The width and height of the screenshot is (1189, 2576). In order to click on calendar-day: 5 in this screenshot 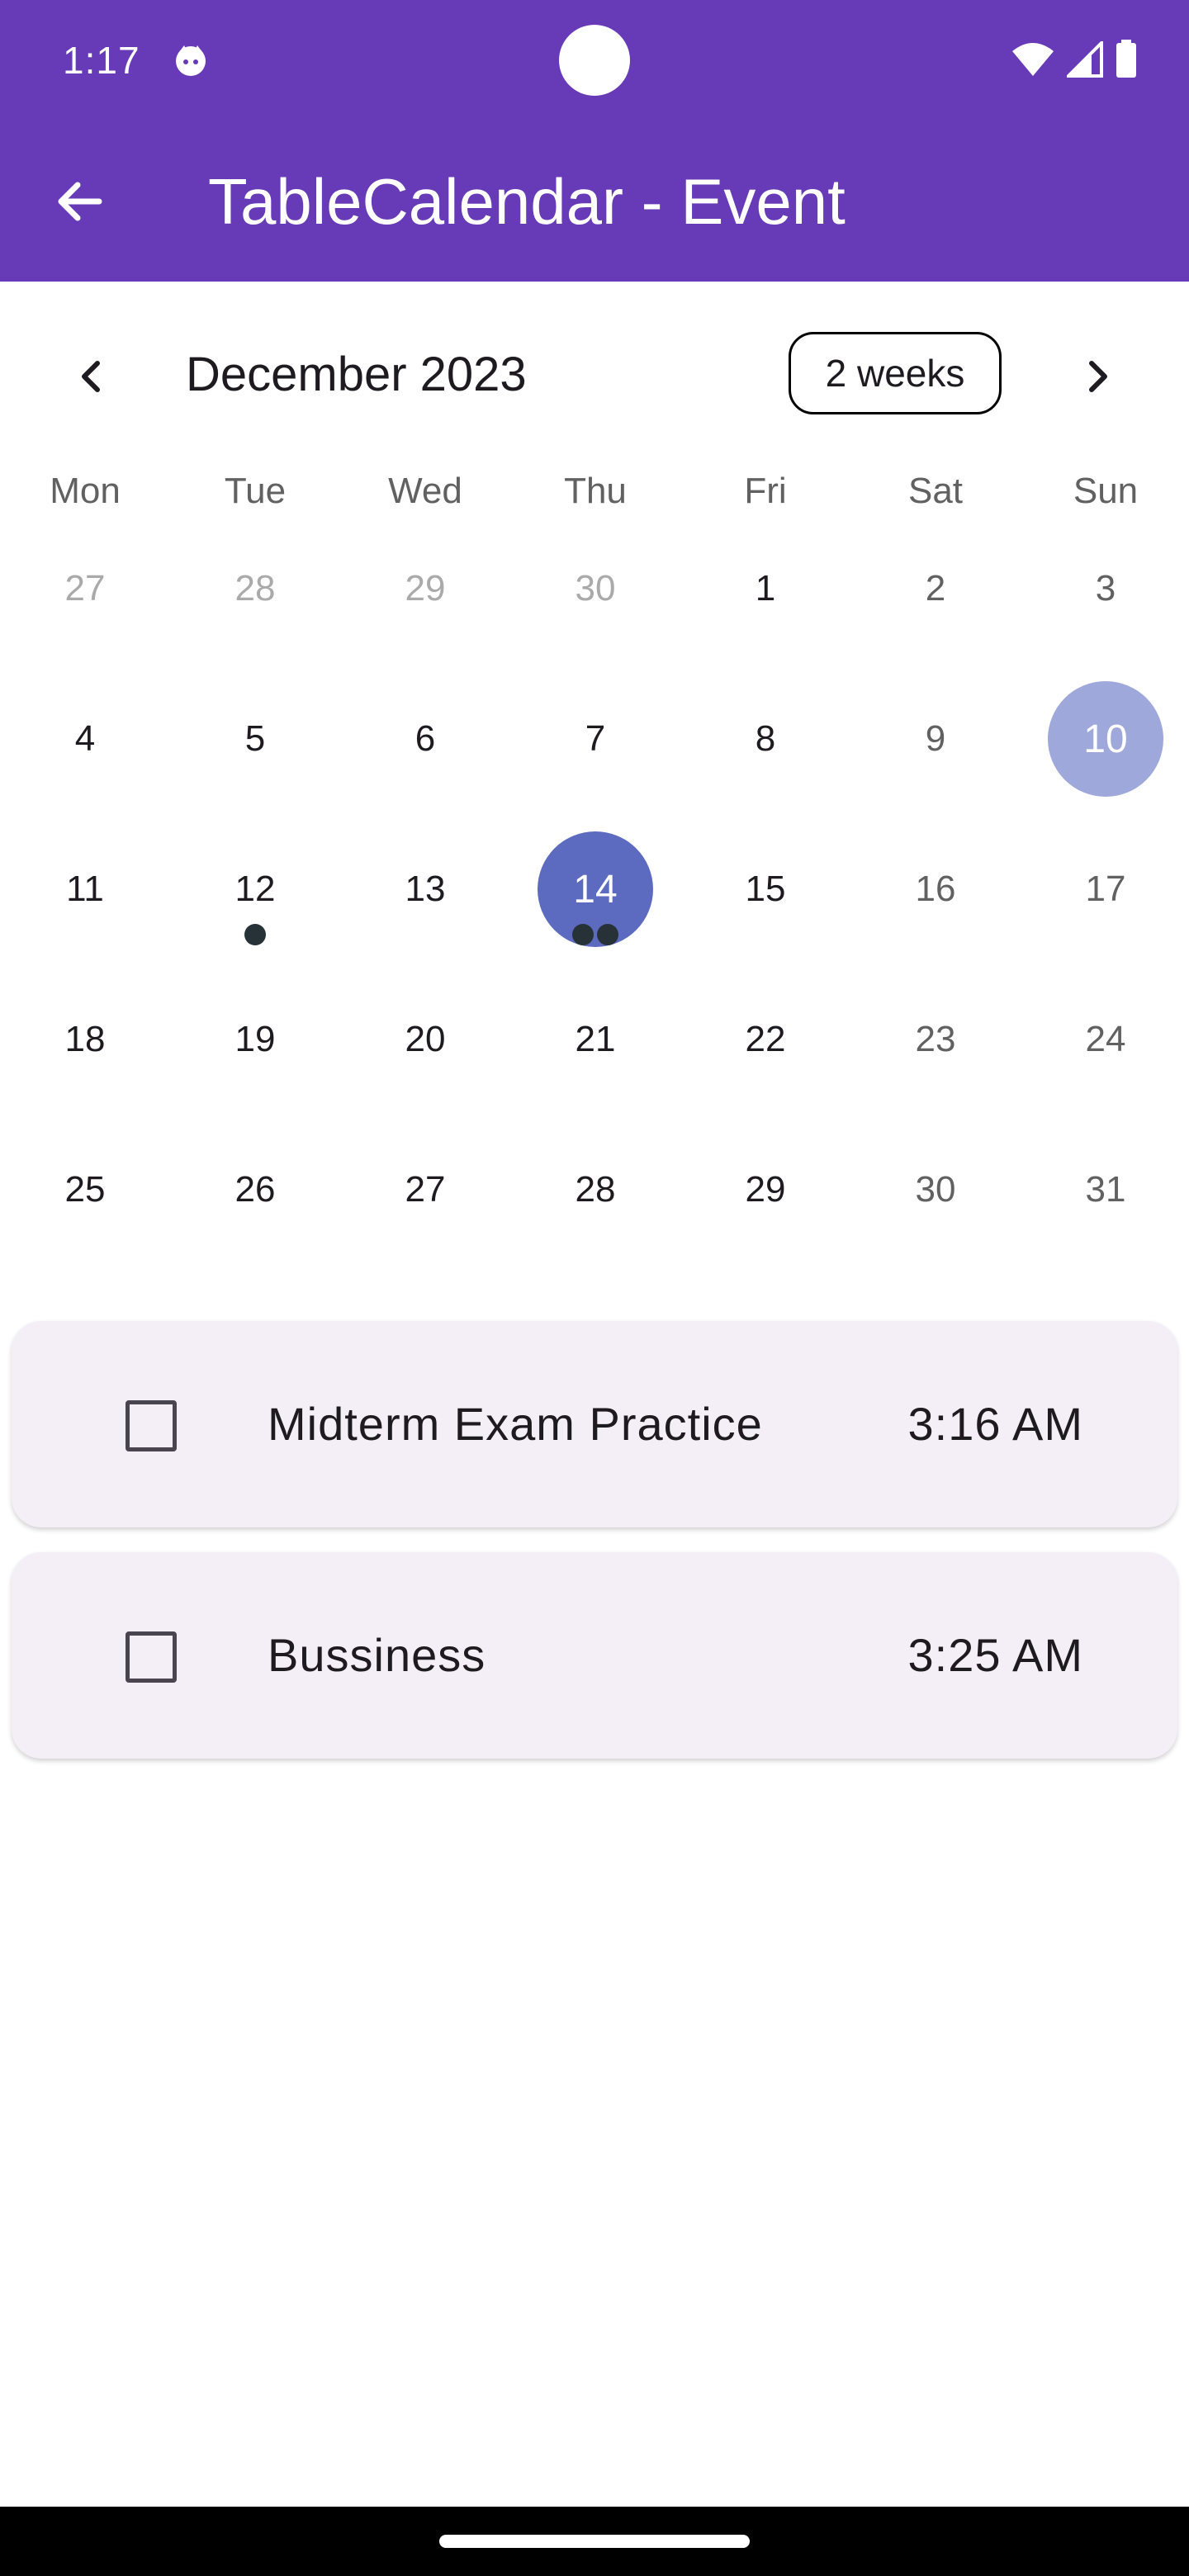, I will do `click(255, 739)`.